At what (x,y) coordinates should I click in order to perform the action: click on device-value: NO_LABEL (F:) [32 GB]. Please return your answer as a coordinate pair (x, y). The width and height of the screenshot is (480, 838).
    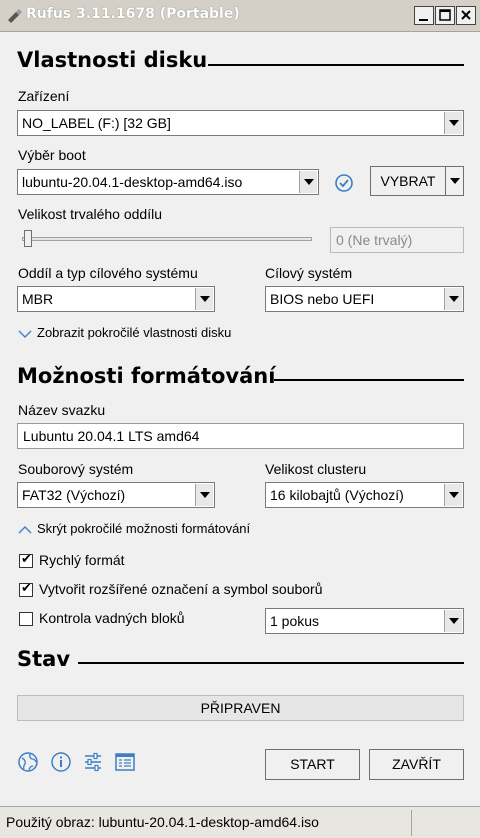
    Looking at the image, I should click on (96, 123).